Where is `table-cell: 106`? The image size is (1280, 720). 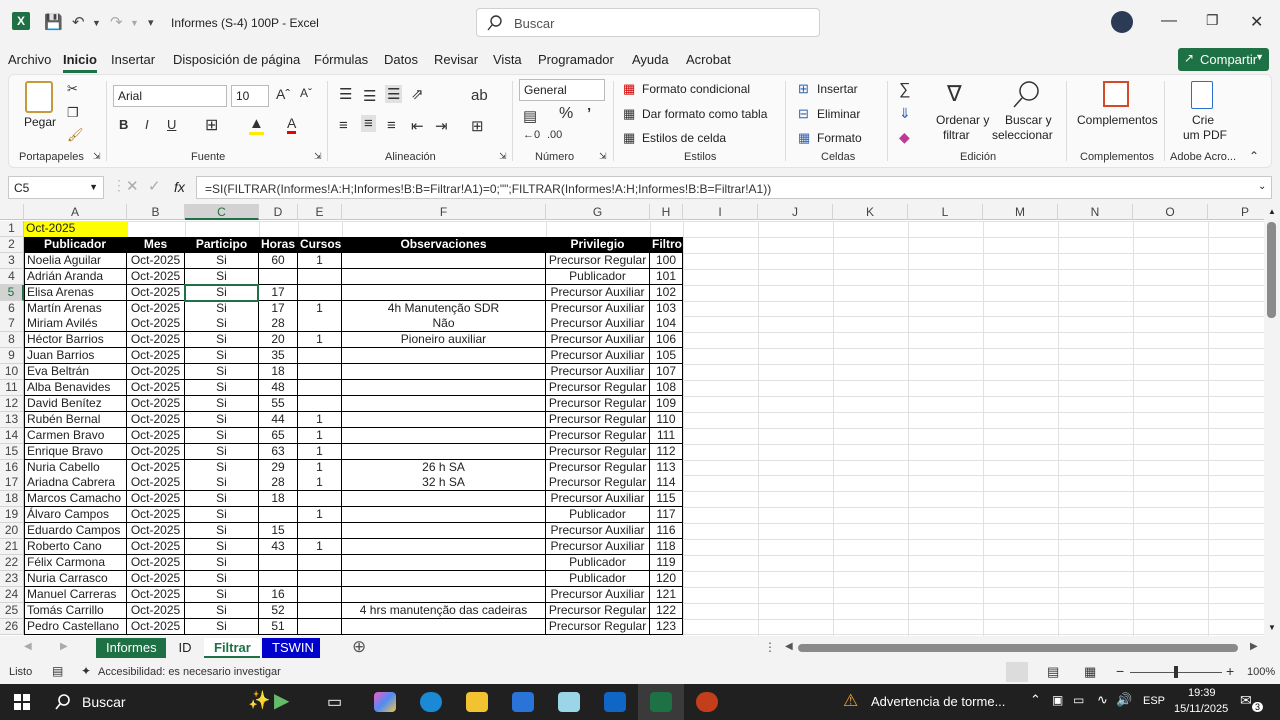 table-cell: 106 is located at coordinates (666, 340).